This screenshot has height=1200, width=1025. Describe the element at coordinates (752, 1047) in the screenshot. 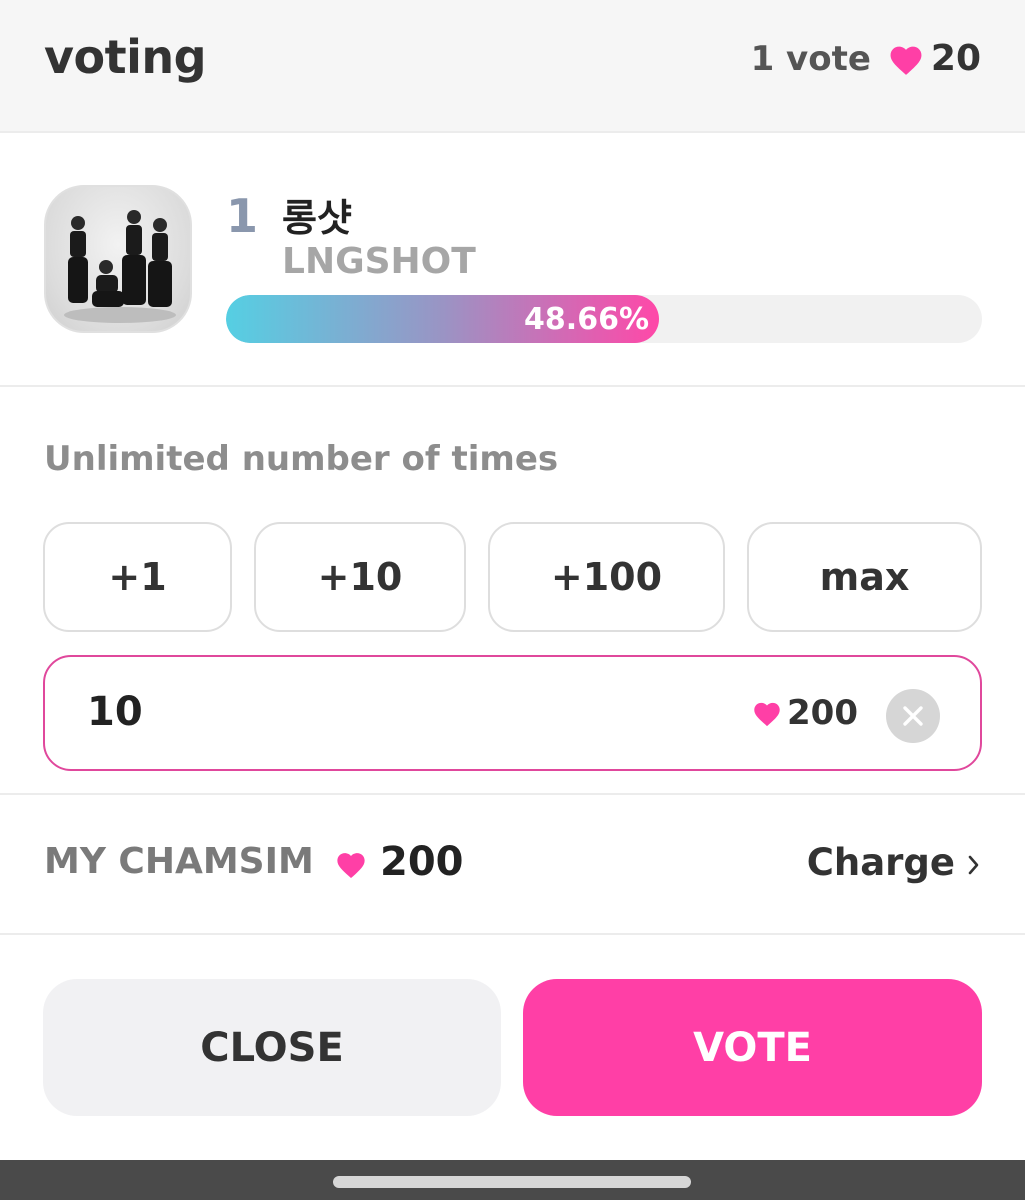

I see `vote-button: VOTE` at that location.